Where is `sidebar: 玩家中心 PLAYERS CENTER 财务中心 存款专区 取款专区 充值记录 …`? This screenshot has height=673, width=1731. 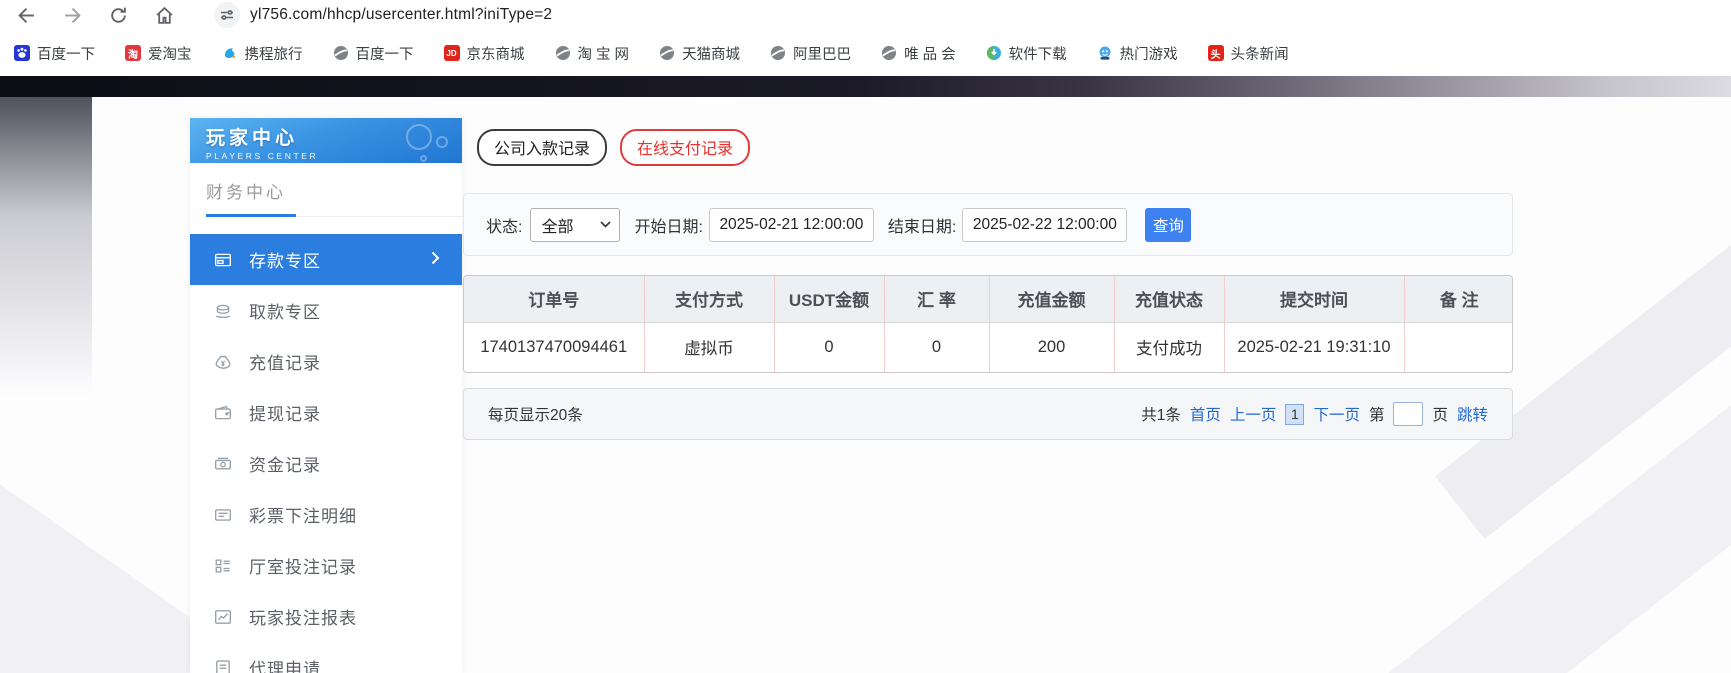
sidebar: 玩家中心 PLAYERS CENTER 财务中心 存款专区 取款专区 充值记录 … is located at coordinates (326, 395).